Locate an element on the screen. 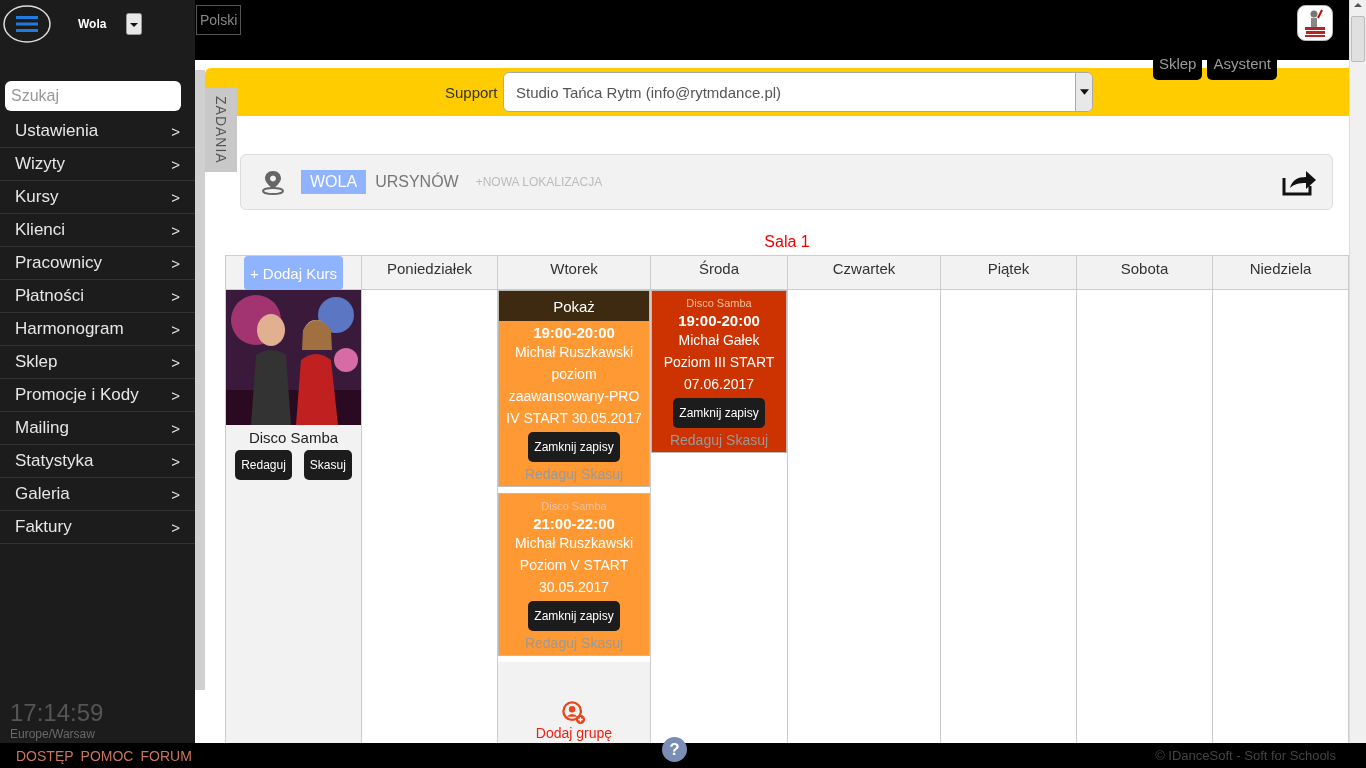  scrollbar is located at coordinates (1357, 371).